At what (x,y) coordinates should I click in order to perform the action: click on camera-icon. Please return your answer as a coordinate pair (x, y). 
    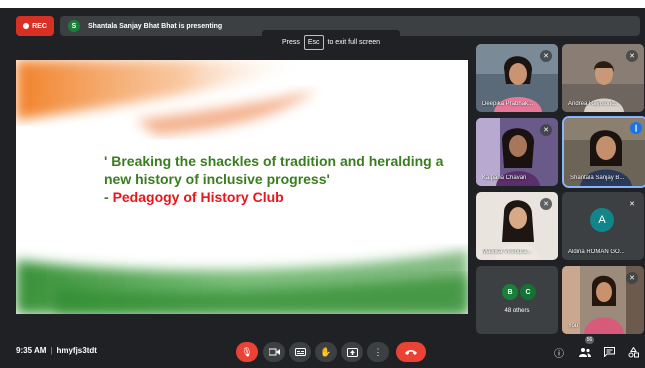
    Looking at the image, I should click on (274, 352).